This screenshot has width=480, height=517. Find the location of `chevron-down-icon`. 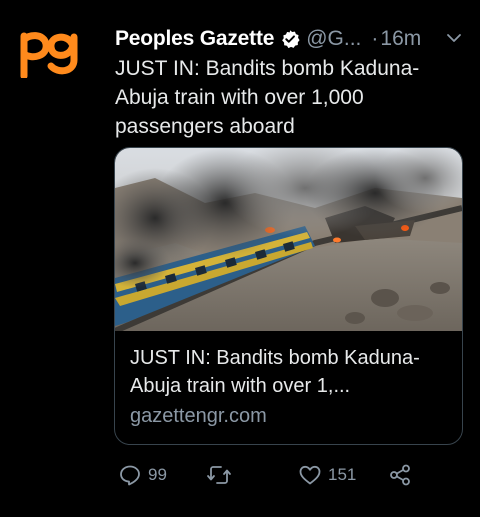

chevron-down-icon is located at coordinates (454, 38).